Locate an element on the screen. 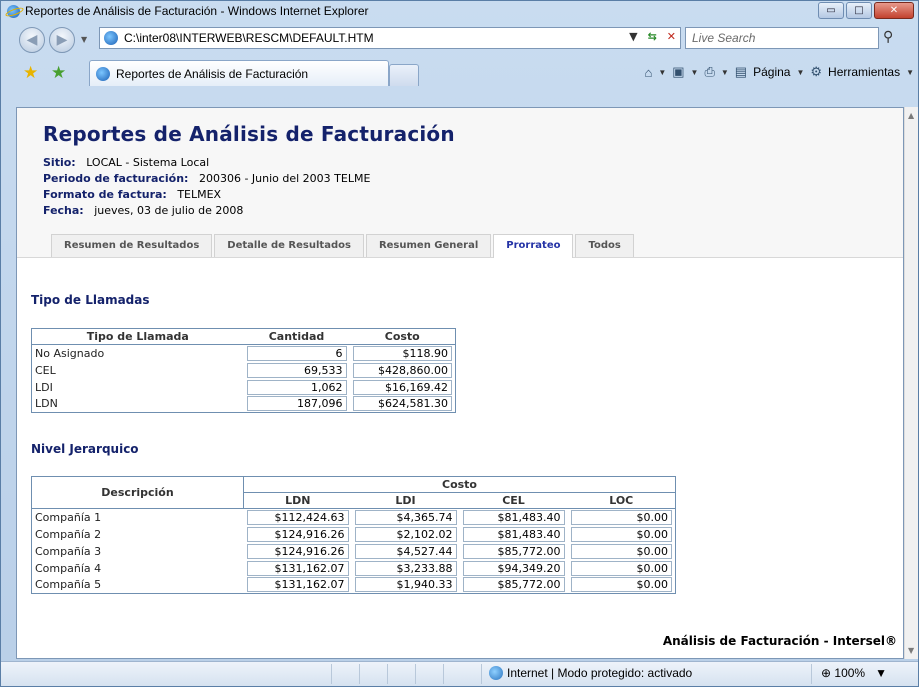  window-controls: ▭ □ ✕ is located at coordinates (866, 10).